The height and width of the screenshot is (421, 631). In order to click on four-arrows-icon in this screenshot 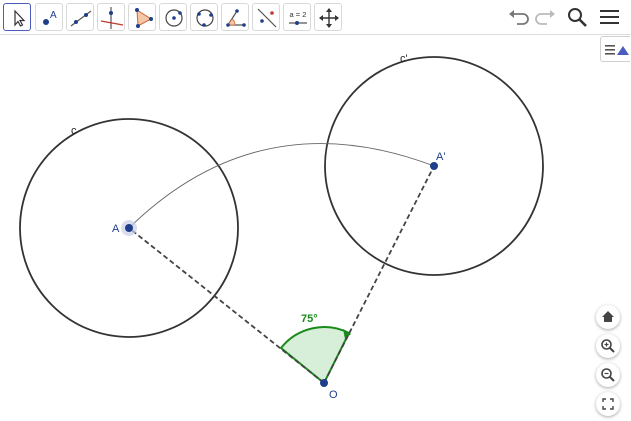, I will do `click(329, 18)`.